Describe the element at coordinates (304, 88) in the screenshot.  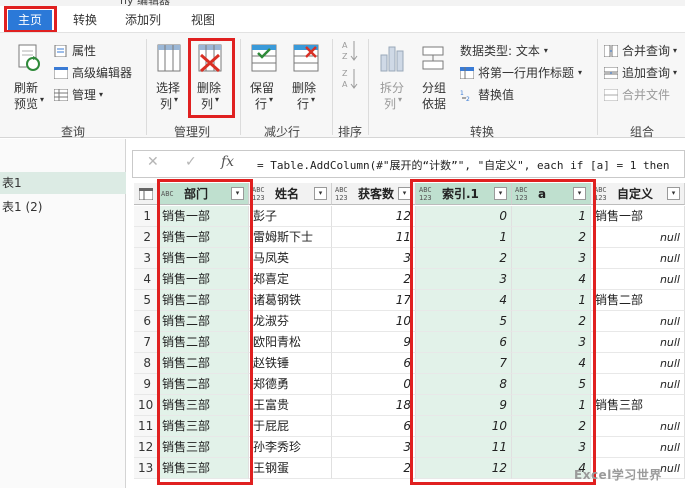
I see `remove-rows-label-1: 删除` at that location.